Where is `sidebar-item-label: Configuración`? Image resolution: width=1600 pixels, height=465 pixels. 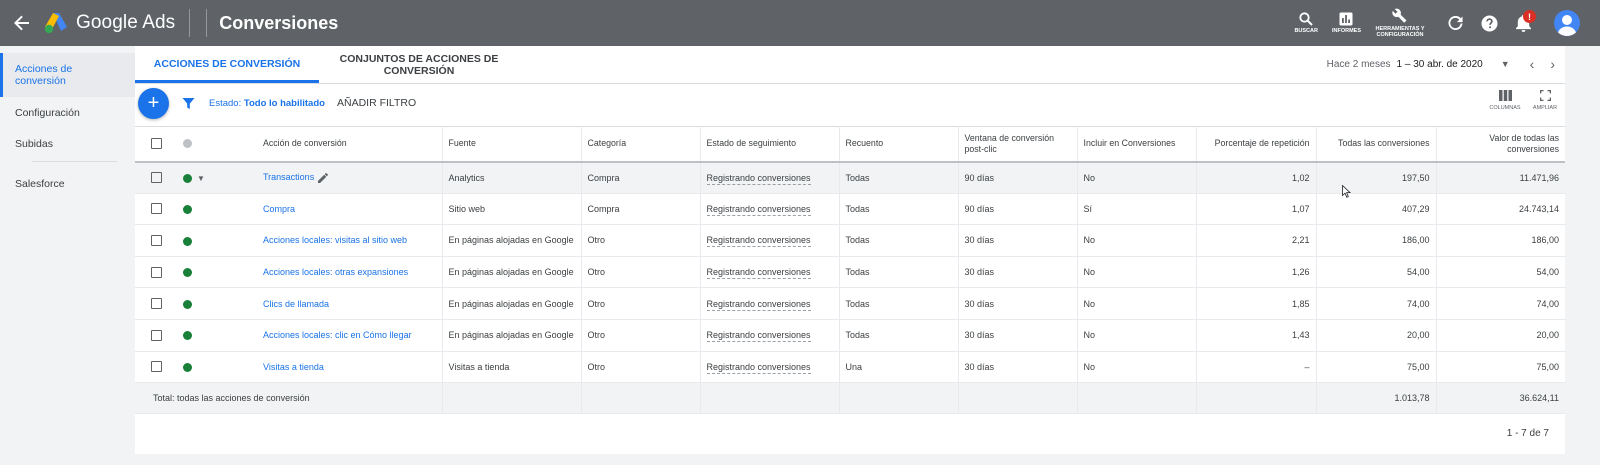 sidebar-item-label: Configuración is located at coordinates (47, 112).